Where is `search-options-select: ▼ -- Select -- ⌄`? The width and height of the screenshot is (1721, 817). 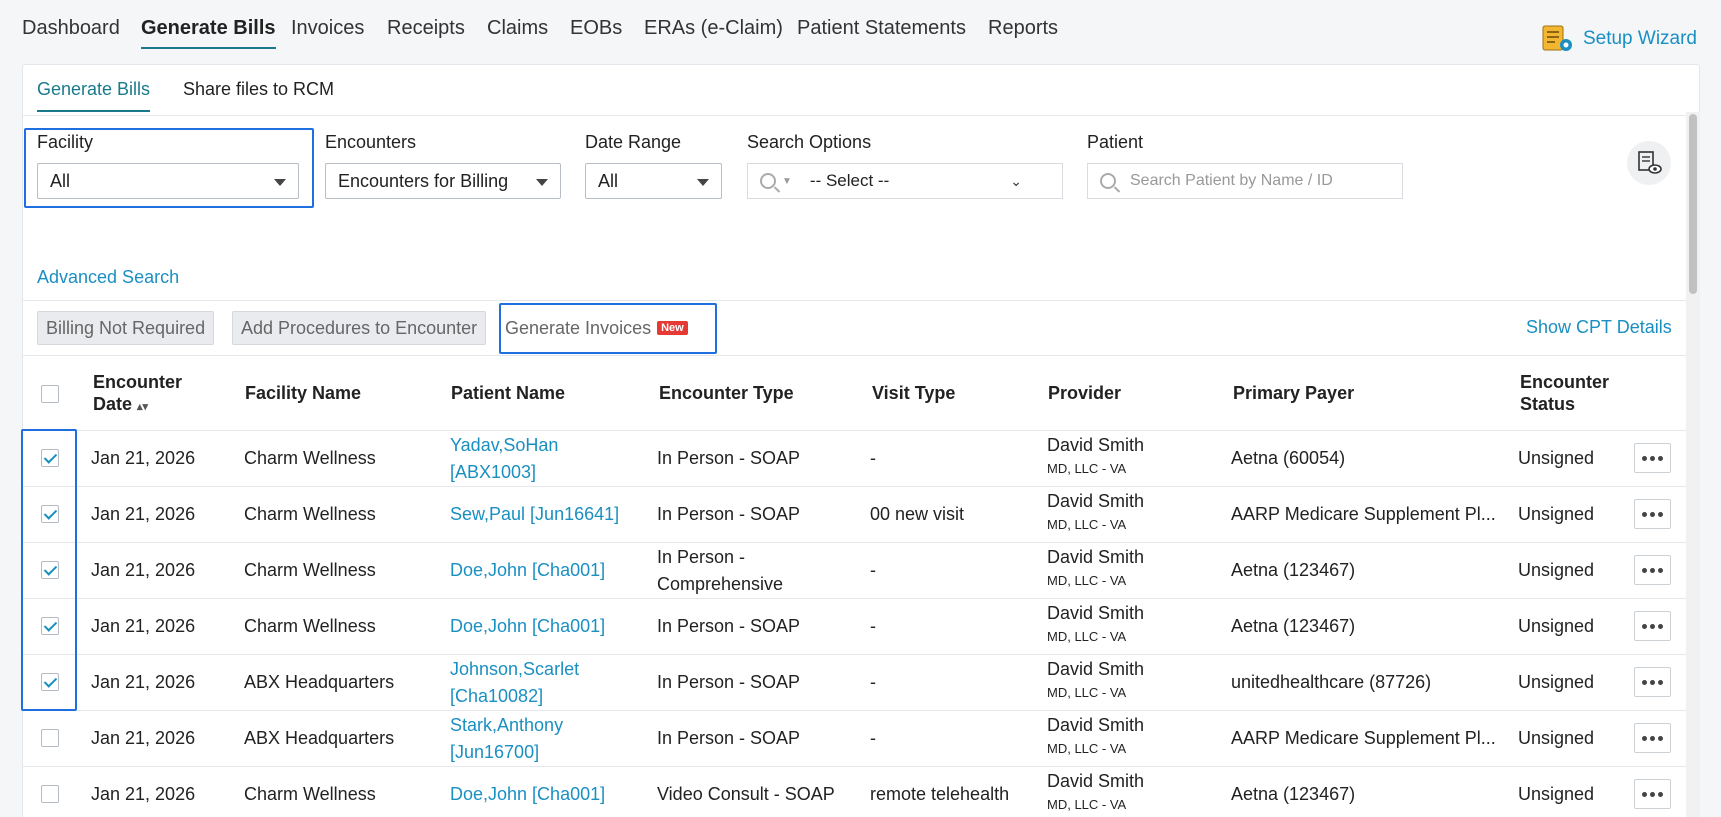 search-options-select: ▼ -- Select -- ⌄ is located at coordinates (905, 181).